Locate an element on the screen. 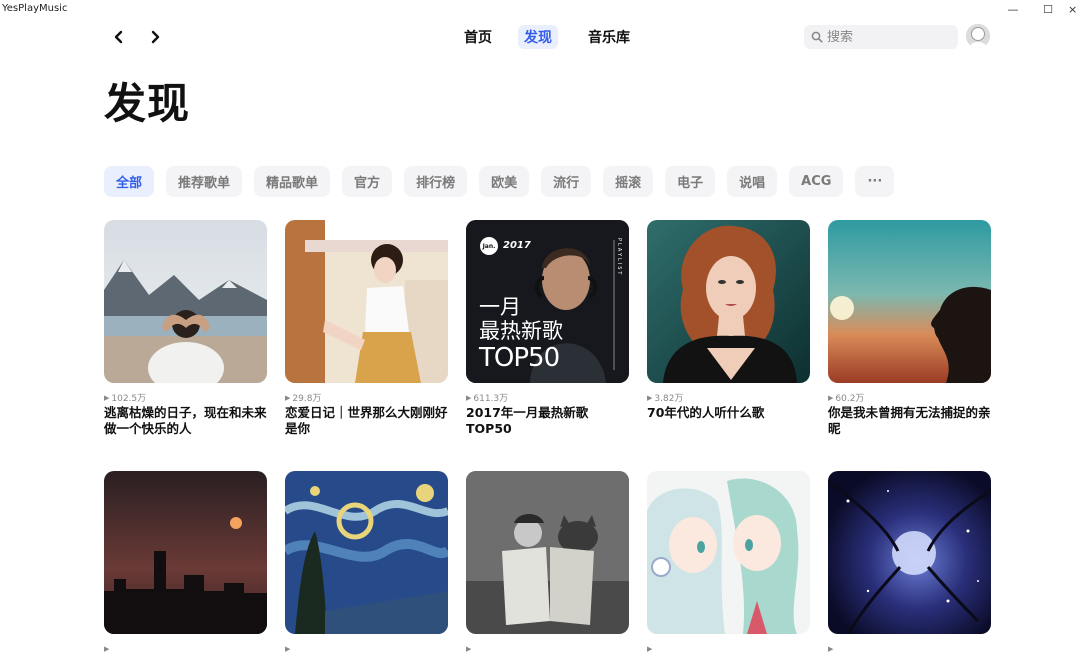 This screenshot has width=1080, height=656. play-count: ▶ 29.8万 is located at coordinates (366, 398).